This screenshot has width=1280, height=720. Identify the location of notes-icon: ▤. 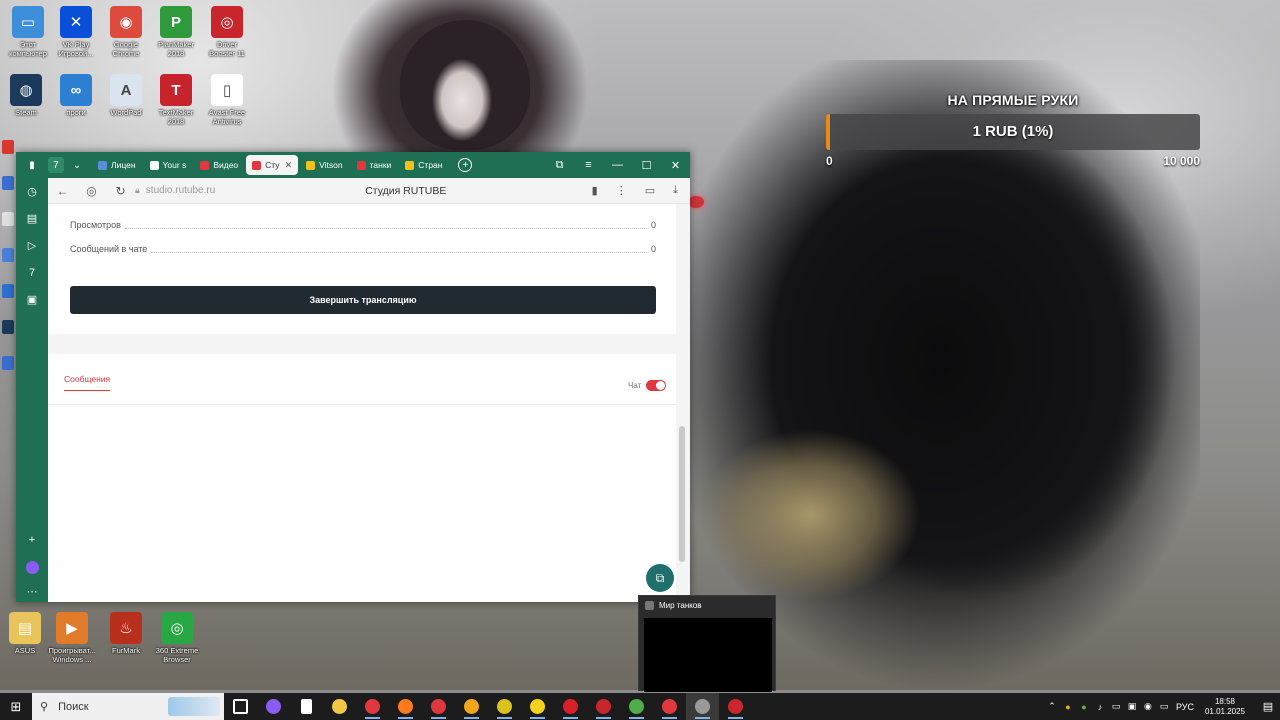
(32, 218).